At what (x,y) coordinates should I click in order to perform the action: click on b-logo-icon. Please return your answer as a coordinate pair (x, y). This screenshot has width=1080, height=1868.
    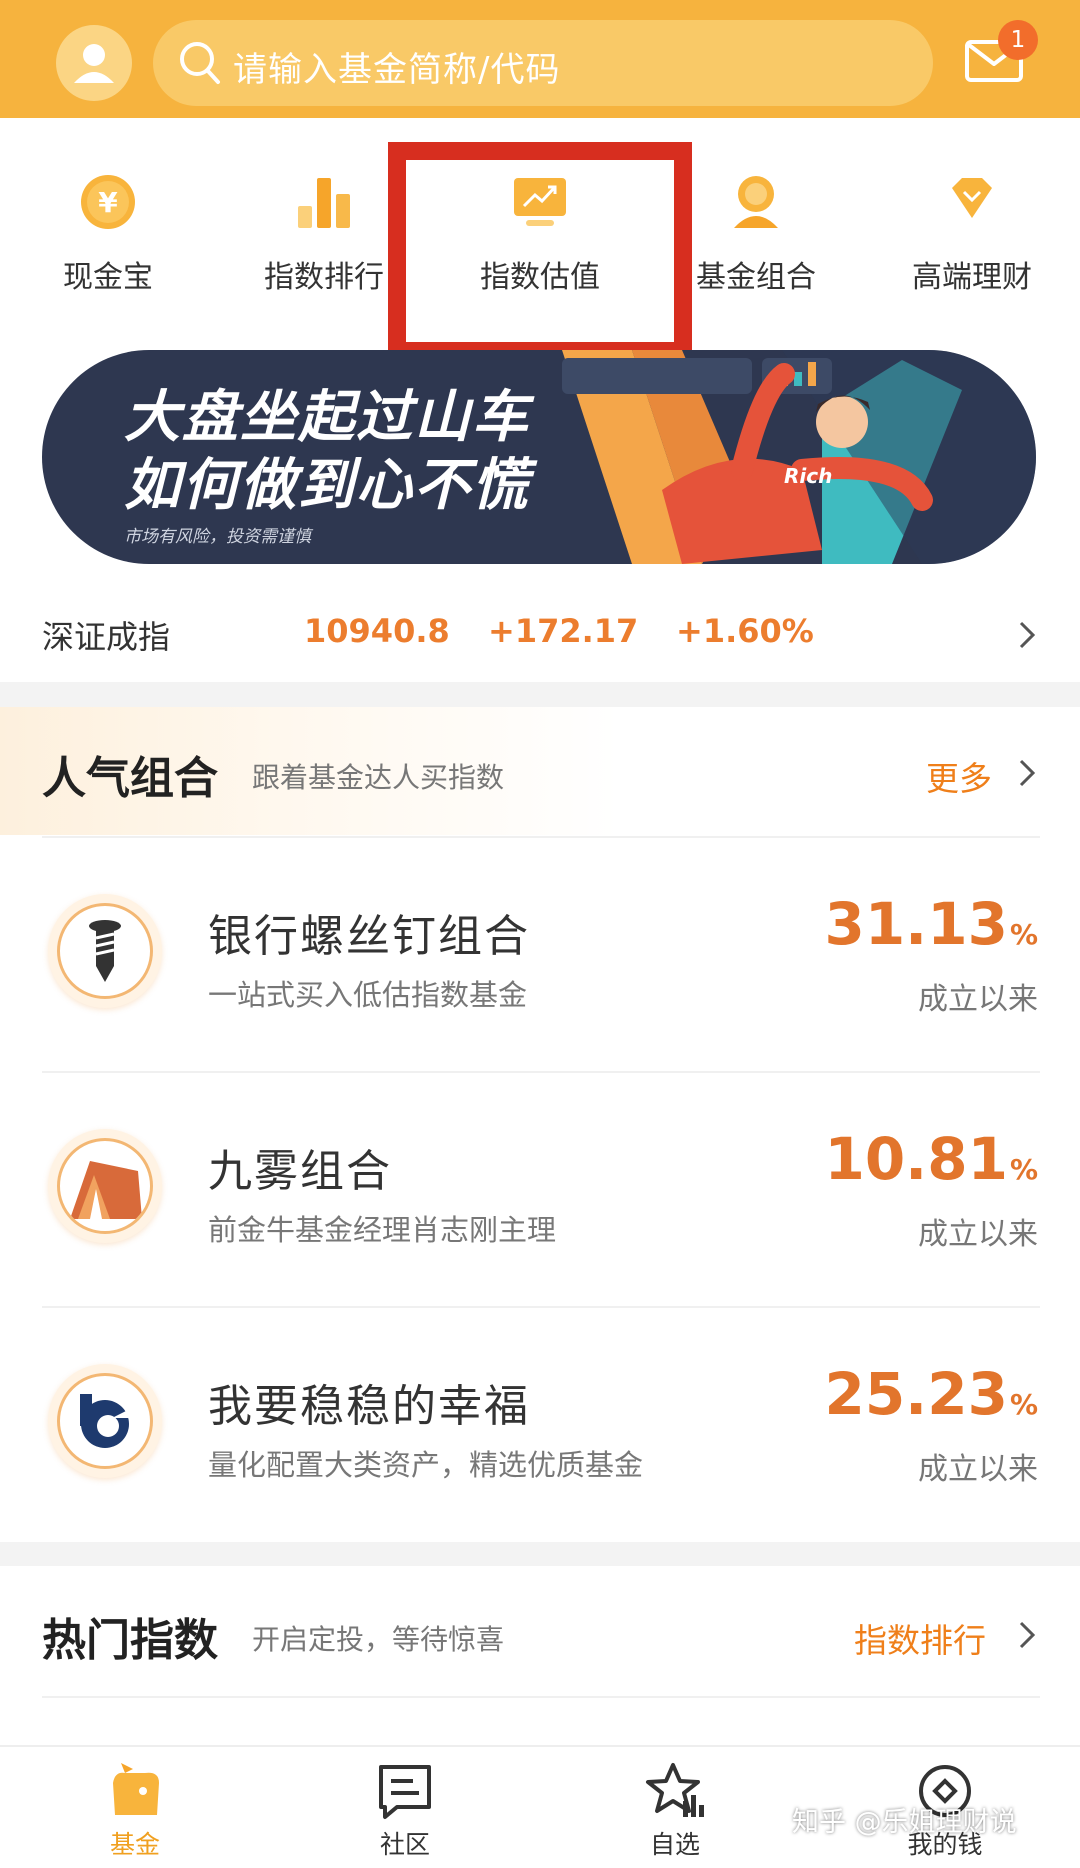
    Looking at the image, I should click on (108, 1421).